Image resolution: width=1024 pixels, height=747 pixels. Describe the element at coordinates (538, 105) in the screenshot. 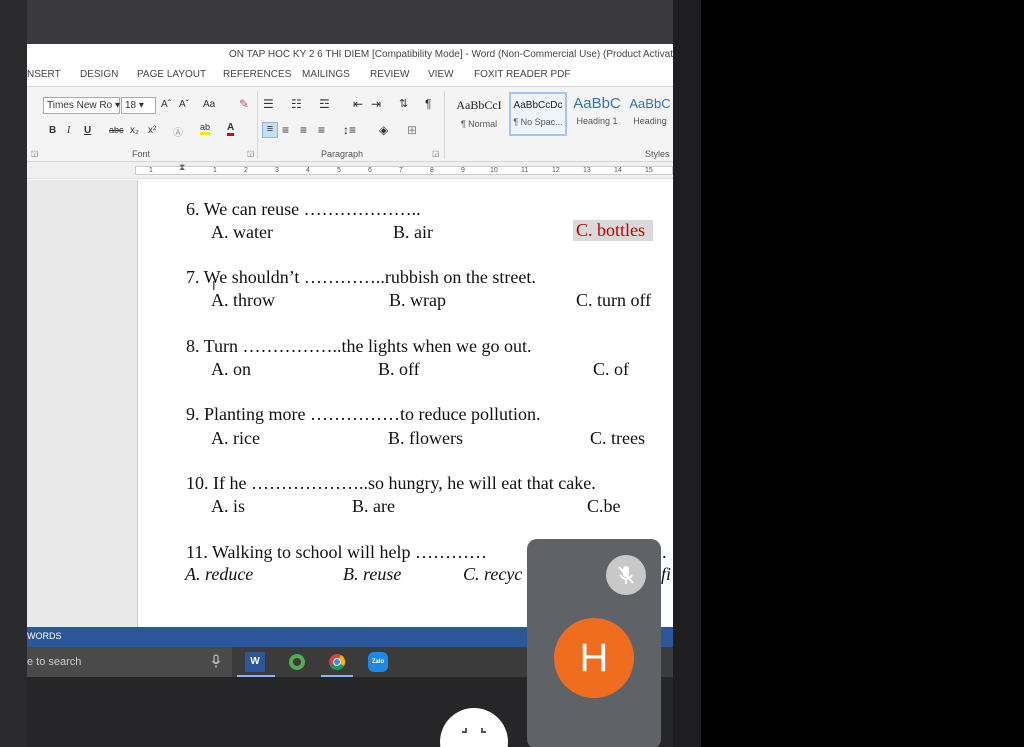

I see `style-sample: AaBbCcDc` at that location.